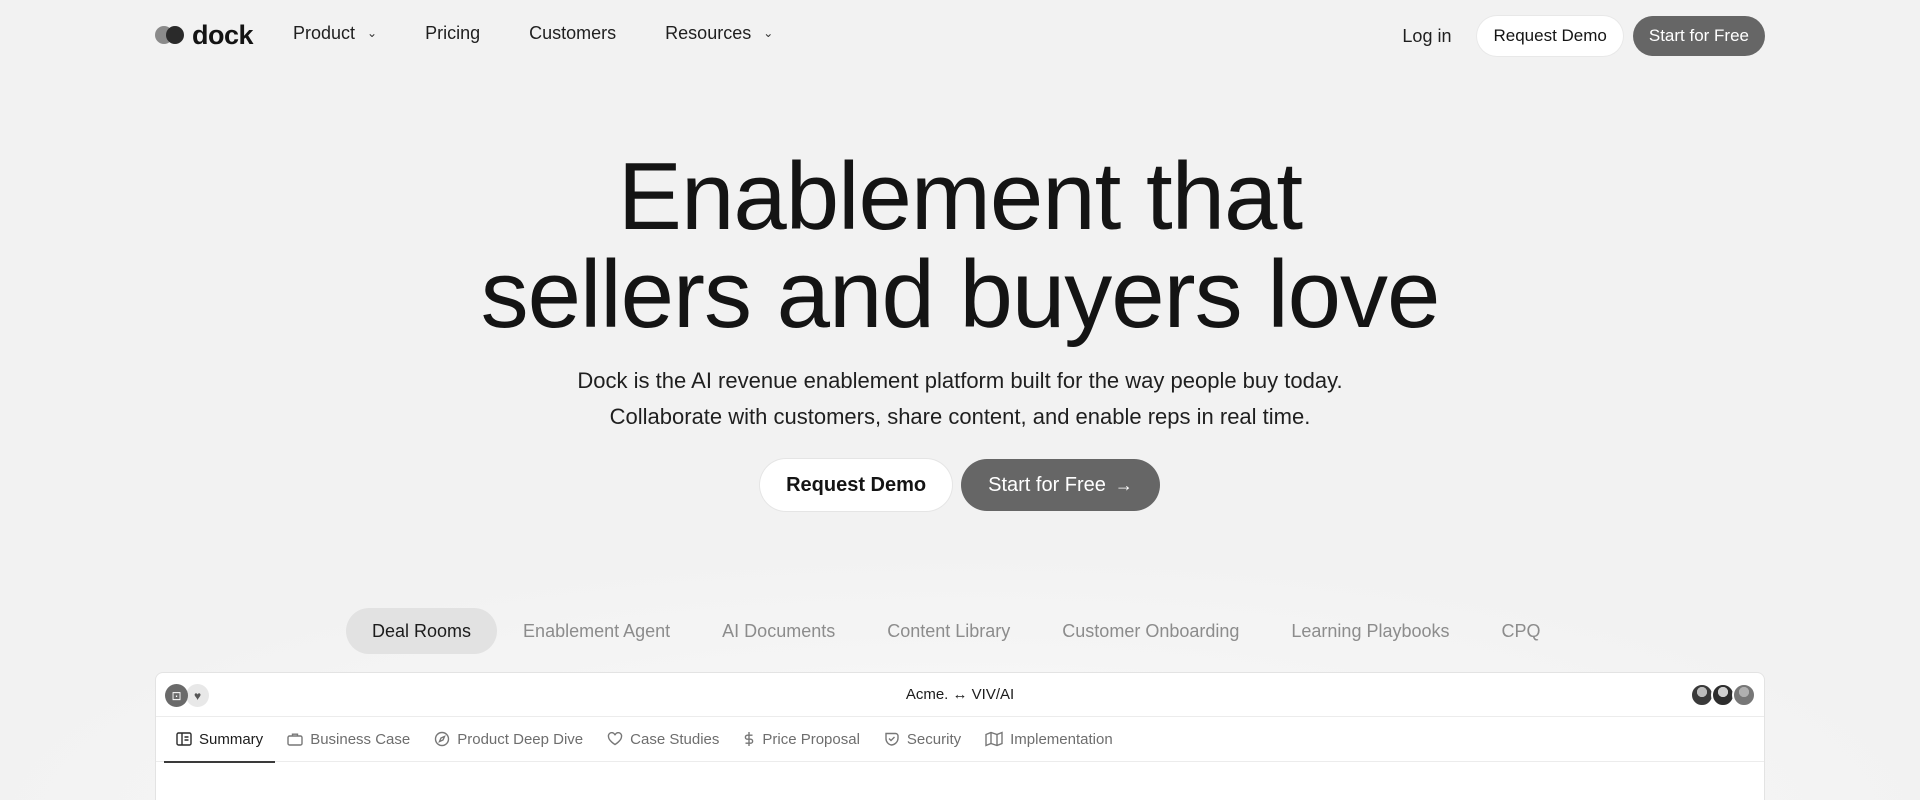 The height and width of the screenshot is (800, 1920). I want to click on tab-deal-rooms: Deal Rooms, so click(422, 631).